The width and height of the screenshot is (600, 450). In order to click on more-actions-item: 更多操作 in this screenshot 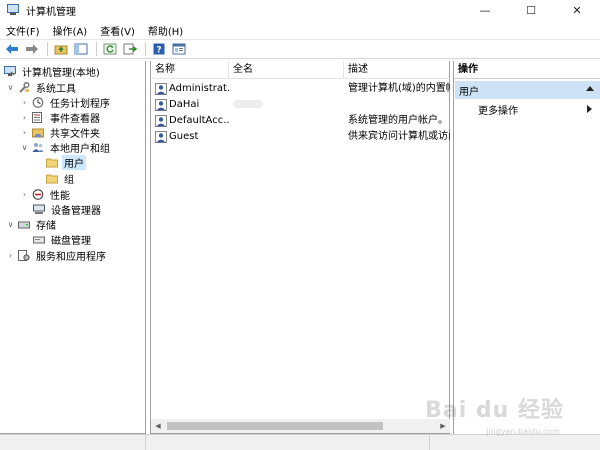, I will do `click(538, 109)`.